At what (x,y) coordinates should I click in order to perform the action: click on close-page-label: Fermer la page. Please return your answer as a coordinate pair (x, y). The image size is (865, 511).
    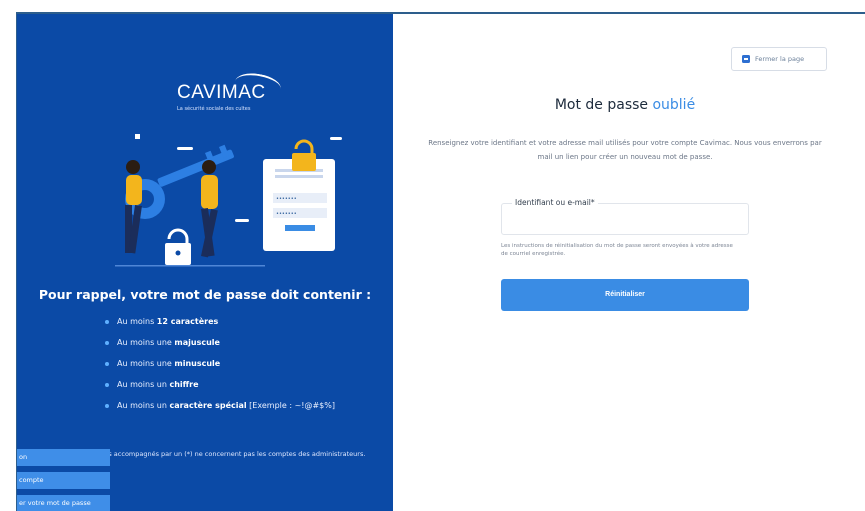
    Looking at the image, I should click on (780, 59).